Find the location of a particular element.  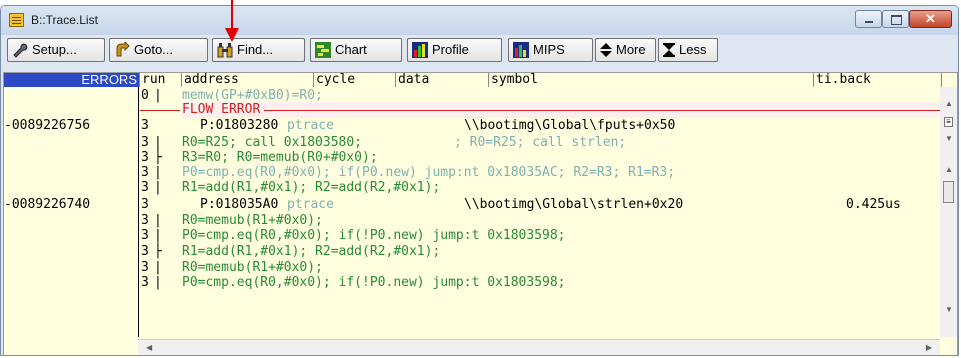

timestamp-cell: -0089226740 is located at coordinates (47, 204).